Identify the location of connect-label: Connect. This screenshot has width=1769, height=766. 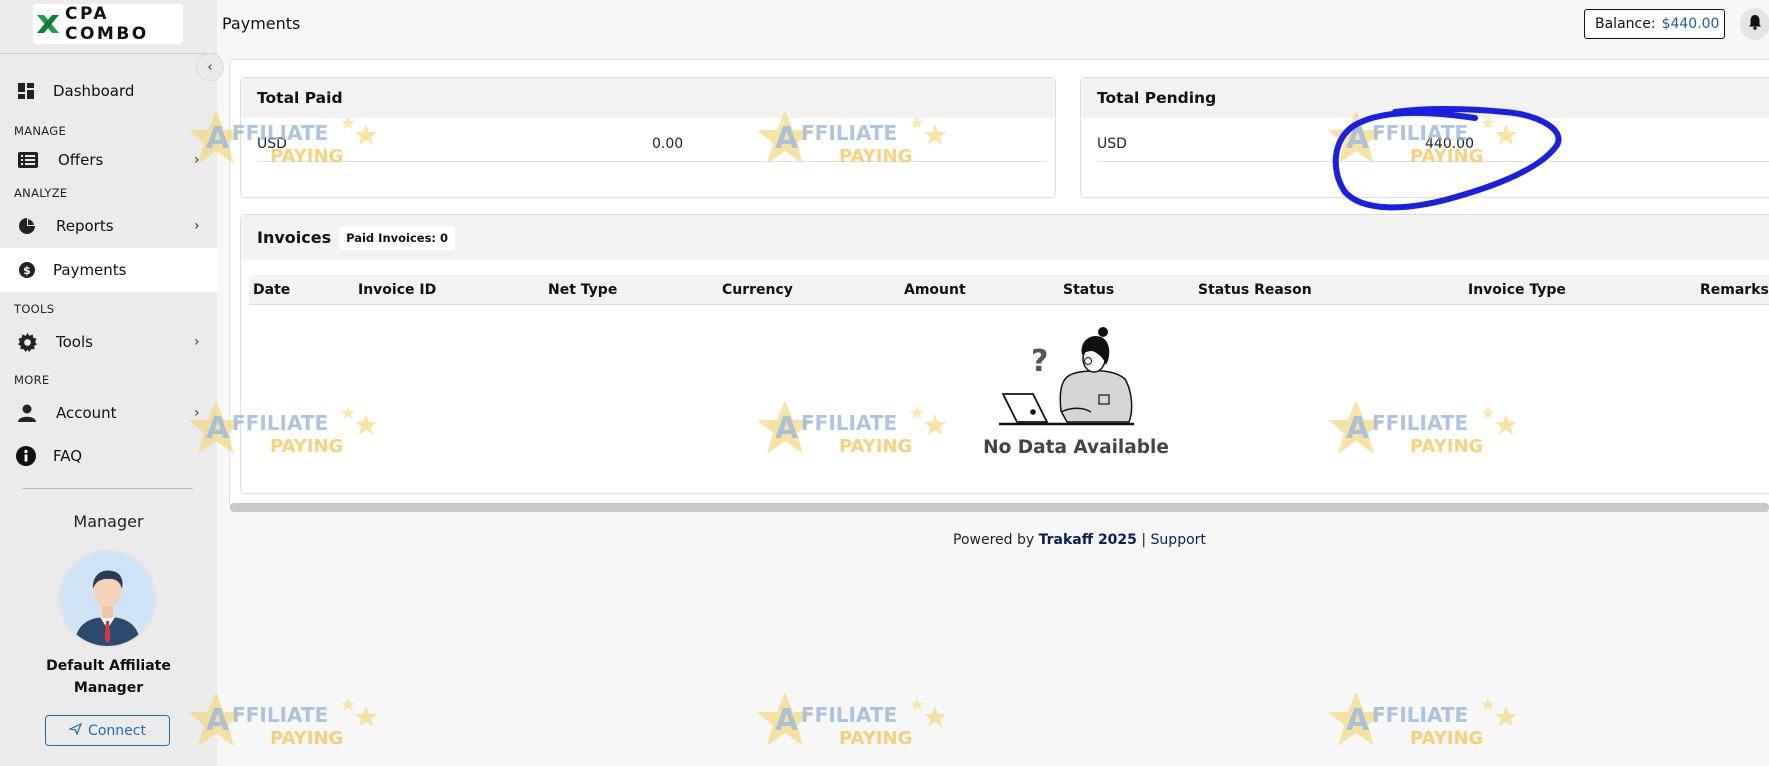
(117, 730).